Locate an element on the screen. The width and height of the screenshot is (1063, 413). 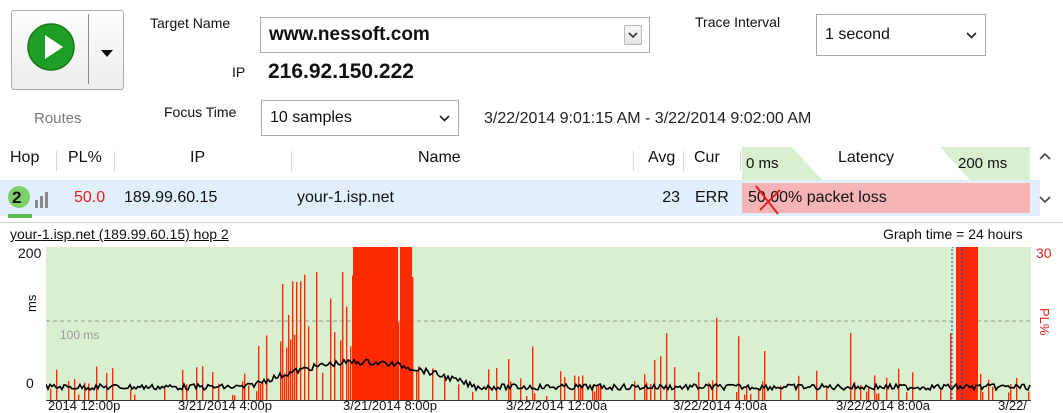
col-name: Name is located at coordinates (439, 163).